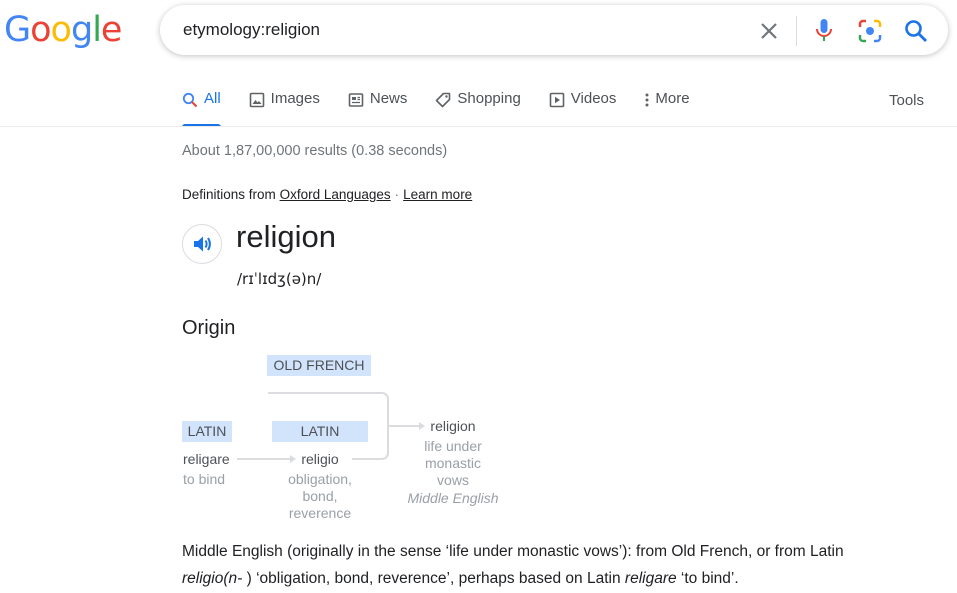 This screenshot has width=957, height=593. What do you see at coordinates (453, 480) in the screenshot?
I see `meaning-line: vows` at bounding box center [453, 480].